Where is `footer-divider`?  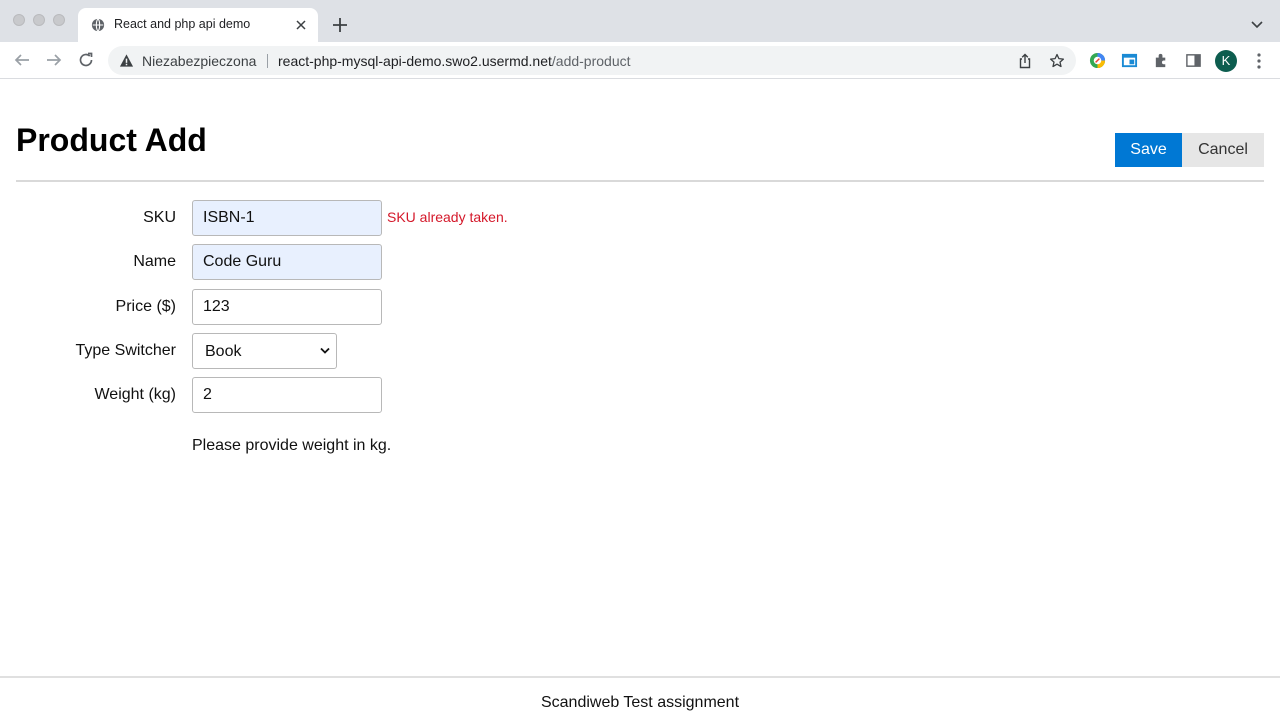 footer-divider is located at coordinates (640, 677).